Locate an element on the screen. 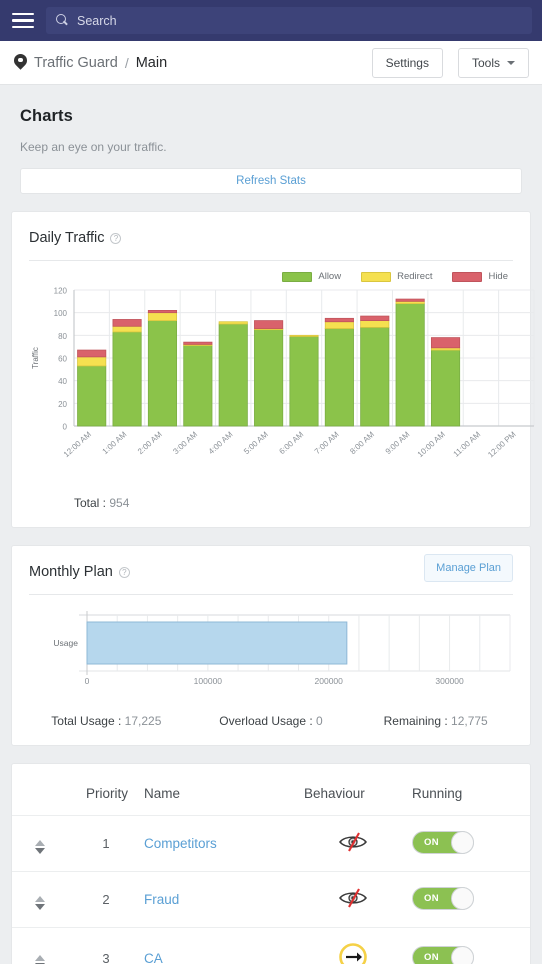  svg-text: 5:00 AM is located at coordinates (256, 443).